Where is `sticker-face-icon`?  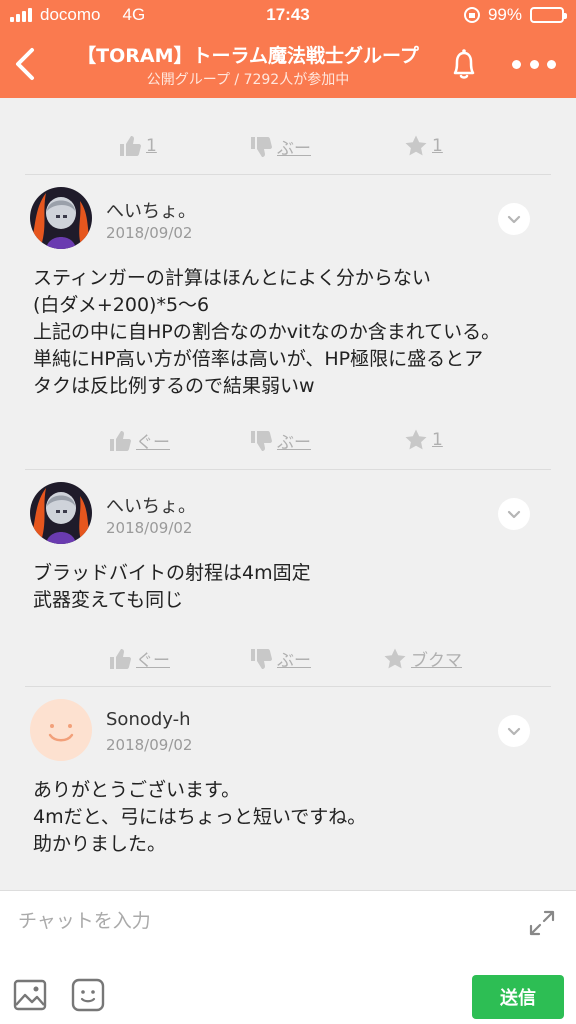 sticker-face-icon is located at coordinates (88, 995).